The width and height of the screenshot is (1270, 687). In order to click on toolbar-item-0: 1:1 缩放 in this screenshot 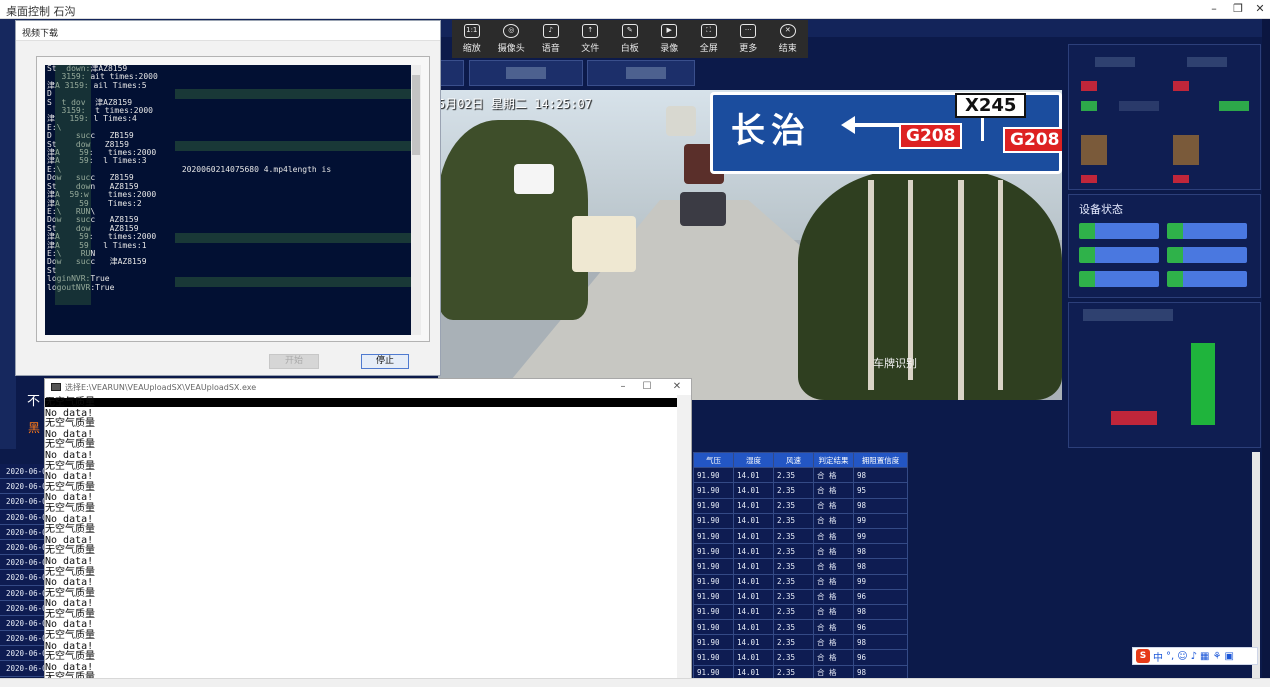, I will do `click(472, 39)`.